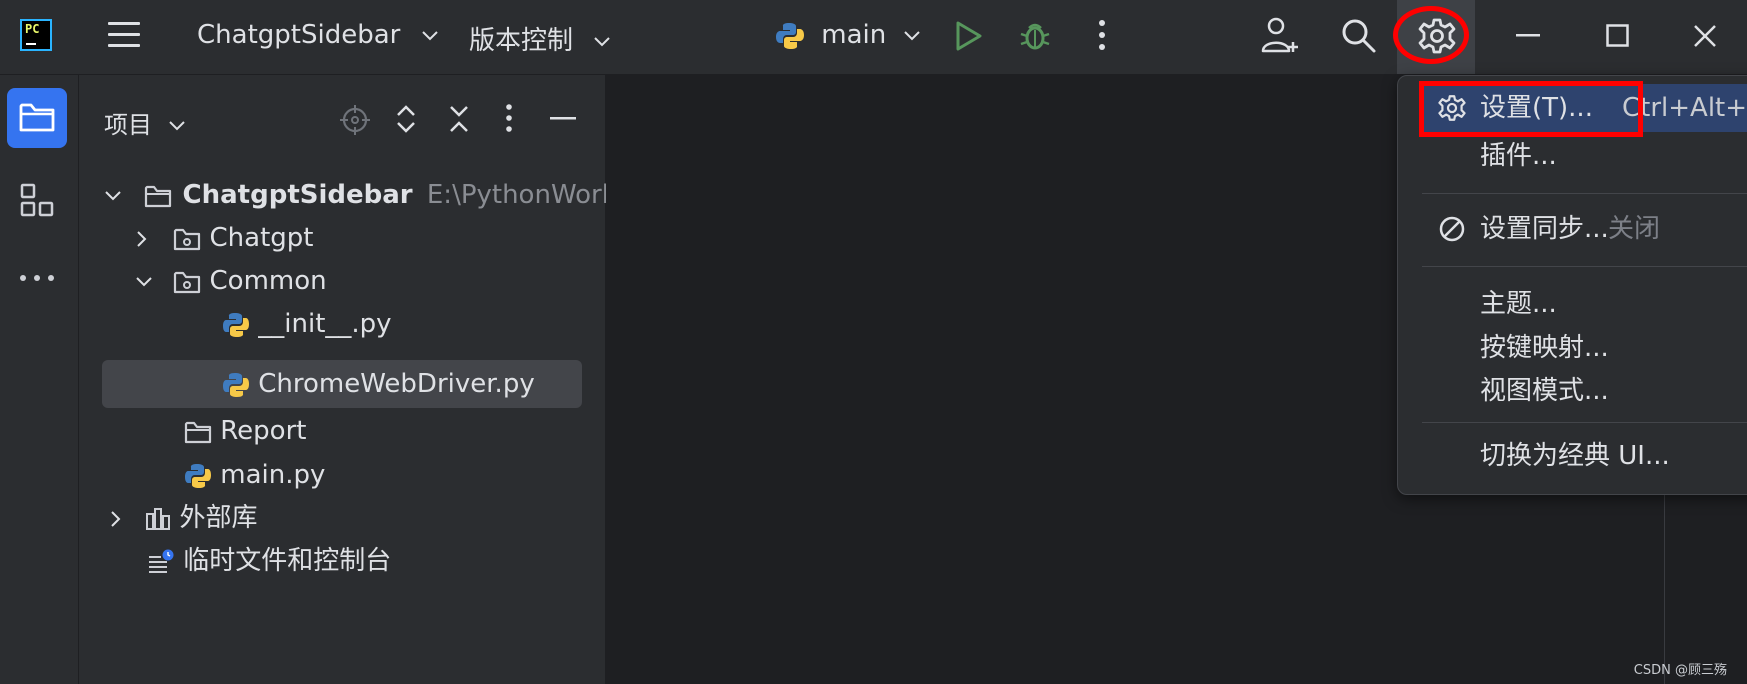 Image resolution: width=1747 pixels, height=684 pixels. I want to click on vcs-label: 版本控制, so click(521, 41).